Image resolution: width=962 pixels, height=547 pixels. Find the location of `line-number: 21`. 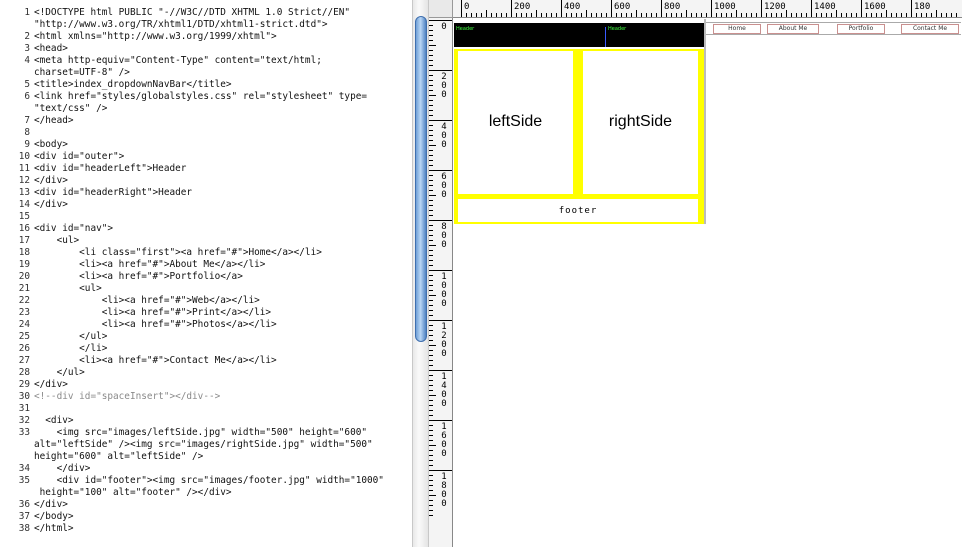

line-number: 21 is located at coordinates (24, 288).